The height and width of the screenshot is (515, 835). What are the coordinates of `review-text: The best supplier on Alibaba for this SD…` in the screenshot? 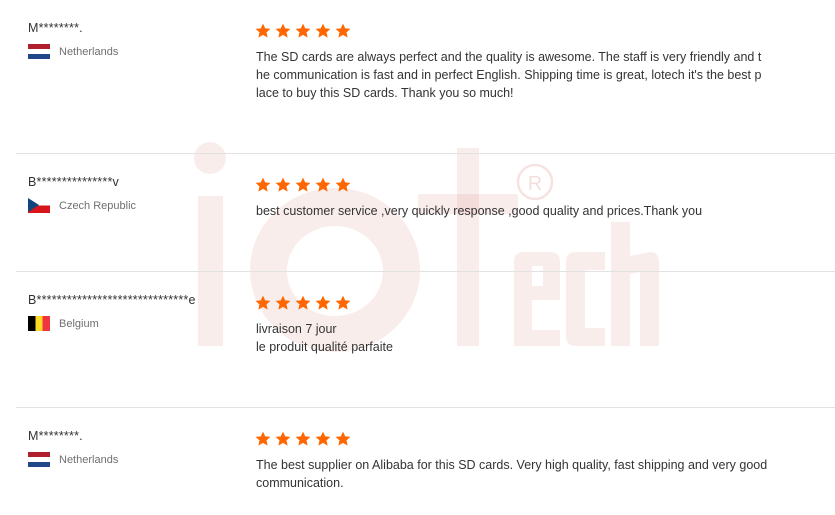 It's located at (536, 474).